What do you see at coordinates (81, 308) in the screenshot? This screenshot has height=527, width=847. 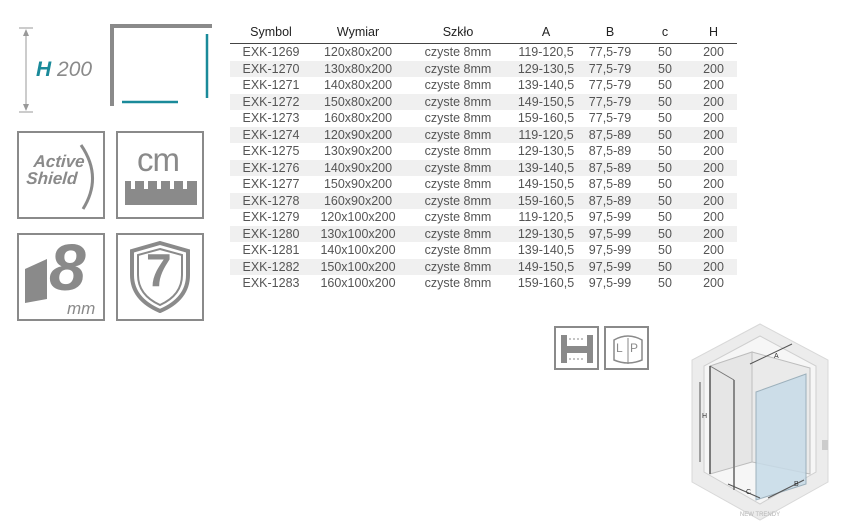 I see `thickness-unit: mm` at bounding box center [81, 308].